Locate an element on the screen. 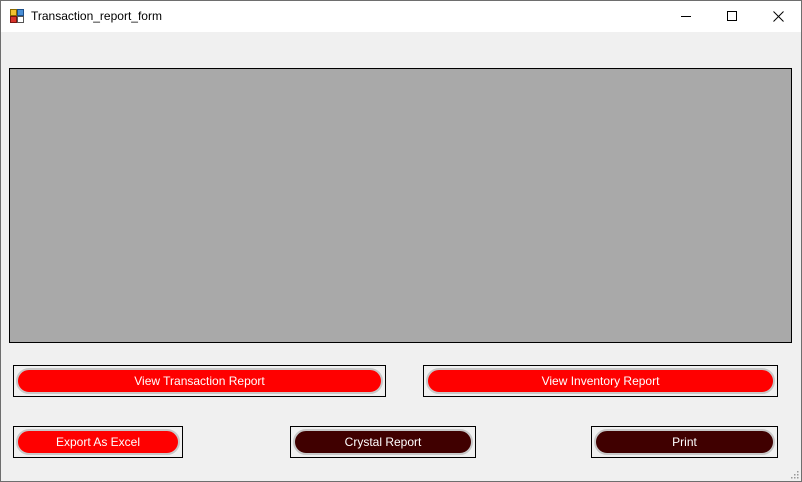  view-inventory-report-button: View Inventory Report is located at coordinates (600, 381).